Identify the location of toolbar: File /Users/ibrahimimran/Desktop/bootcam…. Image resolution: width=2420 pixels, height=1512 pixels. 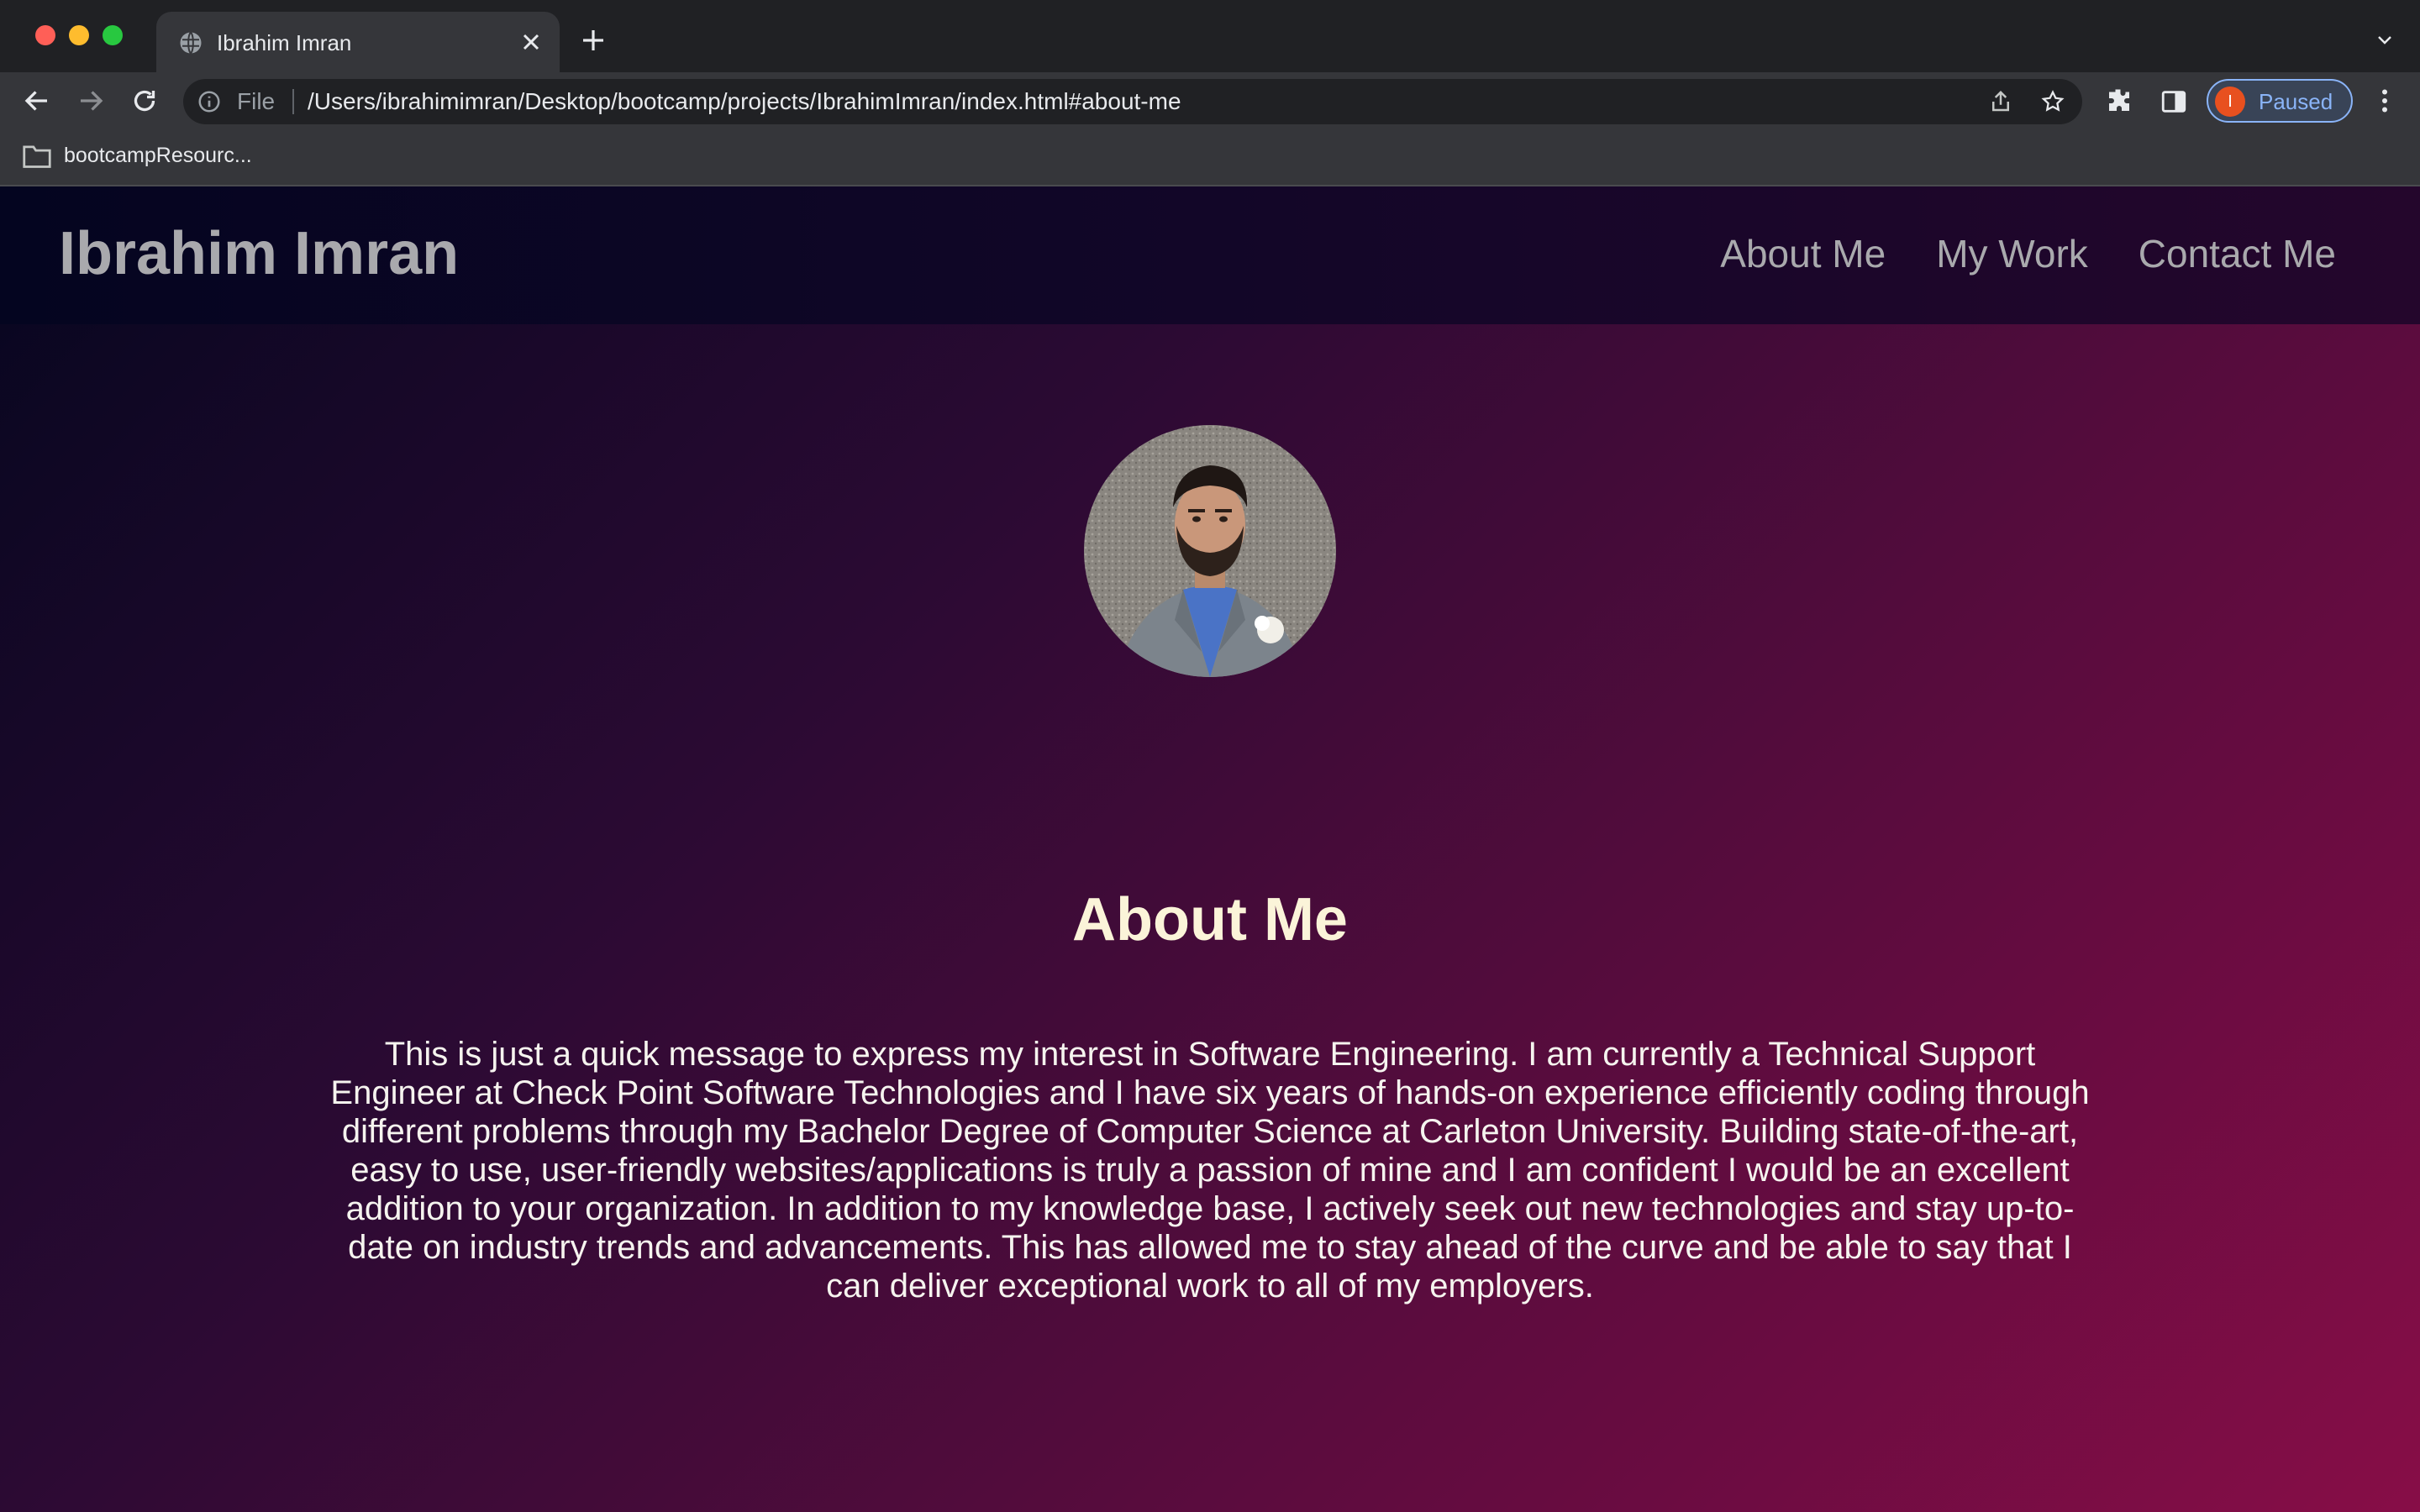
(1210, 100).